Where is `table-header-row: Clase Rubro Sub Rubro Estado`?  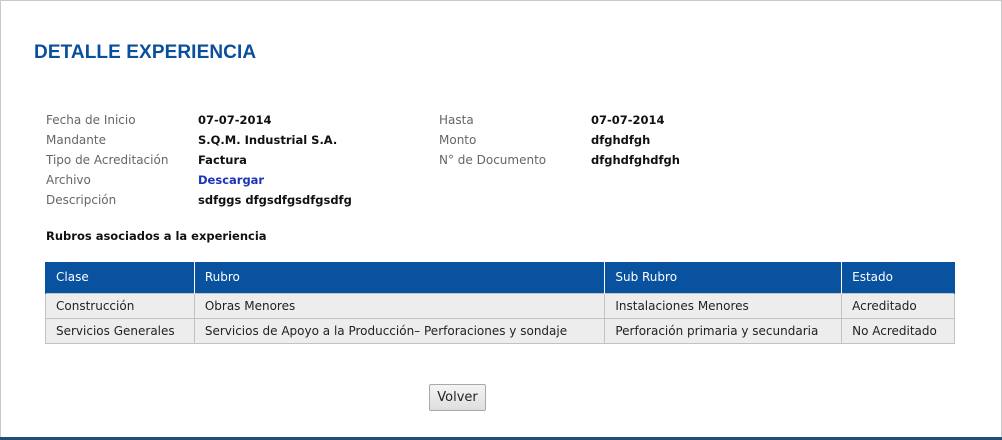 table-header-row: Clase Rubro Sub Rubro Estado is located at coordinates (500, 277).